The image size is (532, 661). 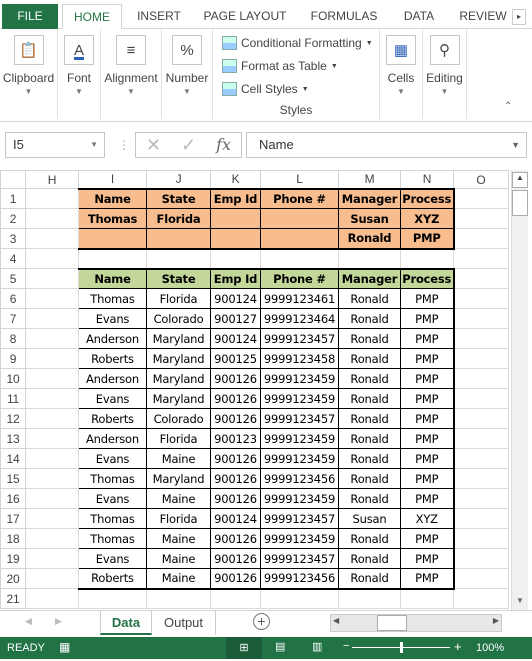 What do you see at coordinates (52, 179) in the screenshot?
I see `column-header-H: H` at bounding box center [52, 179].